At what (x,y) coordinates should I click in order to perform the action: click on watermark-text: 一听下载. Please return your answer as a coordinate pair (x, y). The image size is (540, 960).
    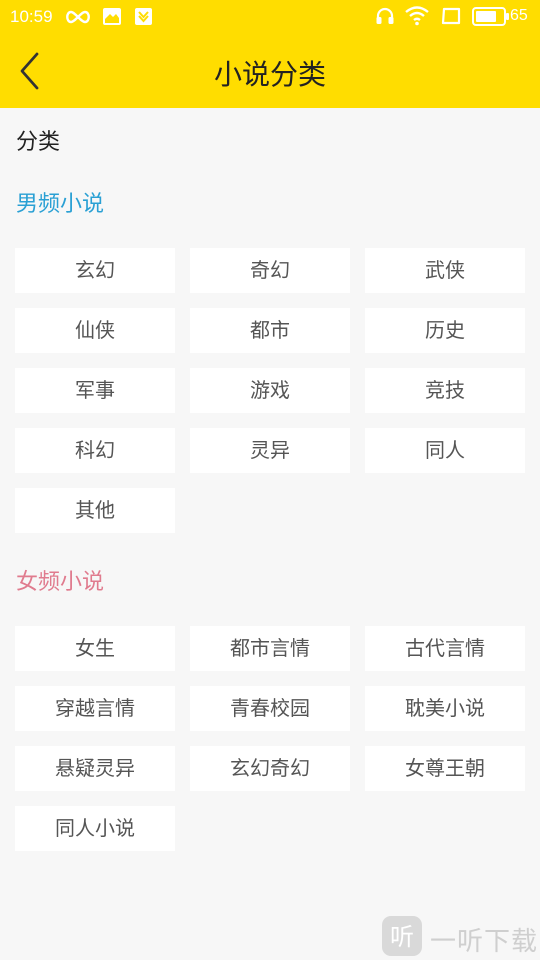
    Looking at the image, I should click on (484, 942).